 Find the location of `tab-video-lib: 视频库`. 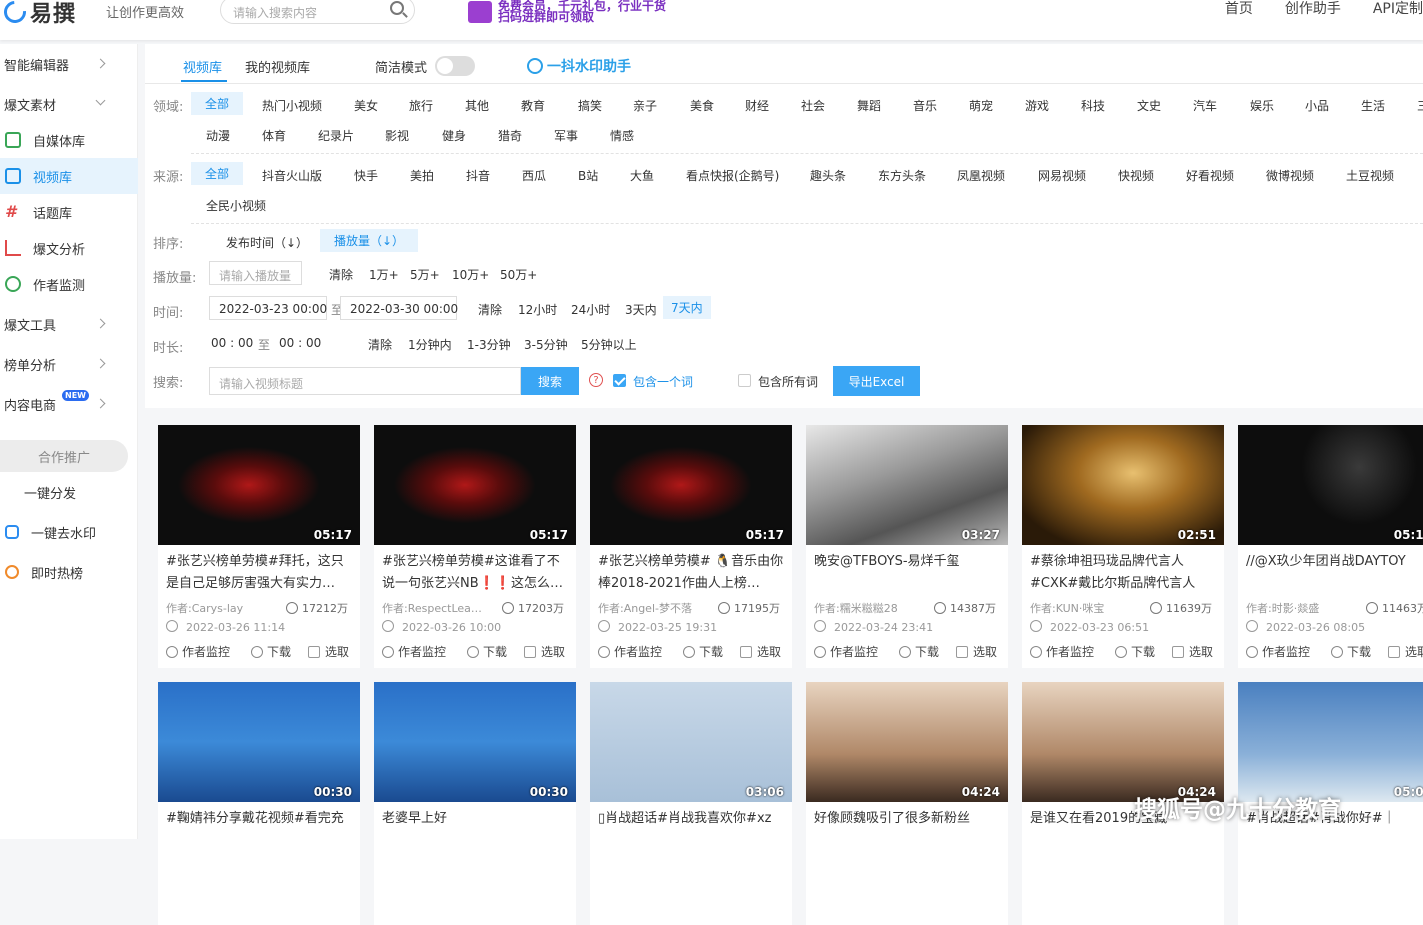

tab-video-lib: 视频库 is located at coordinates (202, 66).